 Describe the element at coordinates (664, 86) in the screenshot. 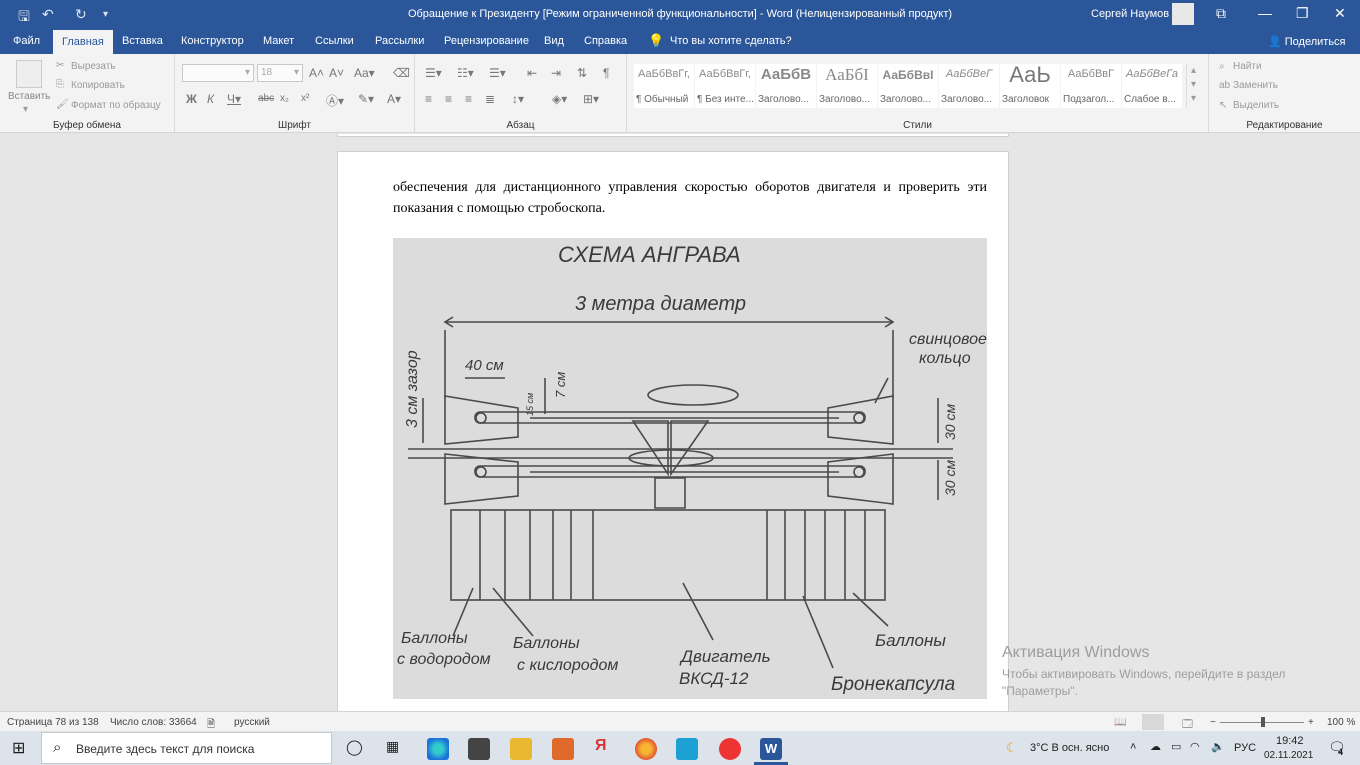

I see `style-item-normal: АаБбВвГг, ¶ Обычный` at that location.